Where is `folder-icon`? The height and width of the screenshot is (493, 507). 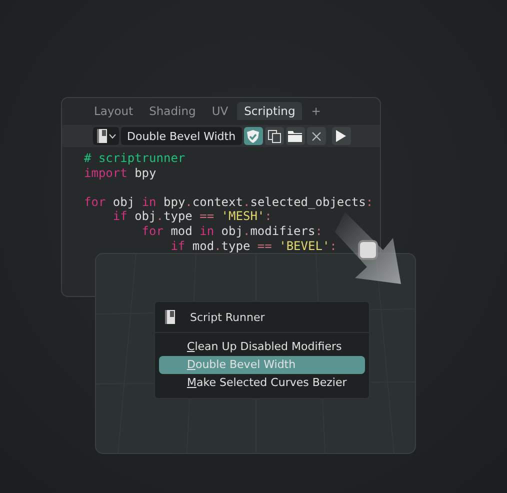 folder-icon is located at coordinates (295, 136).